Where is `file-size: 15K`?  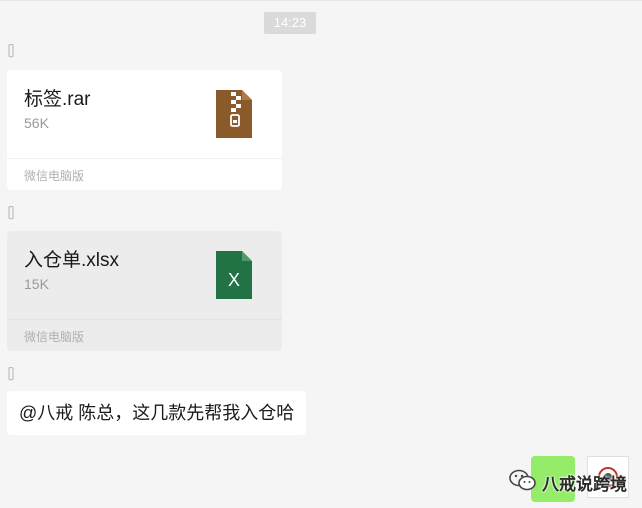 file-size: 15K is located at coordinates (36, 284).